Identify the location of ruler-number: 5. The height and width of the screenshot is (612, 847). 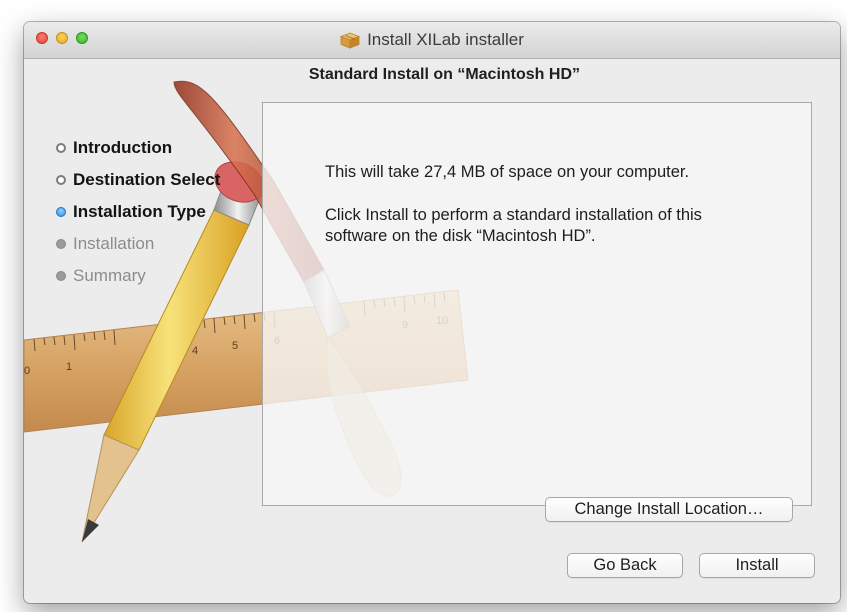
(235, 346).